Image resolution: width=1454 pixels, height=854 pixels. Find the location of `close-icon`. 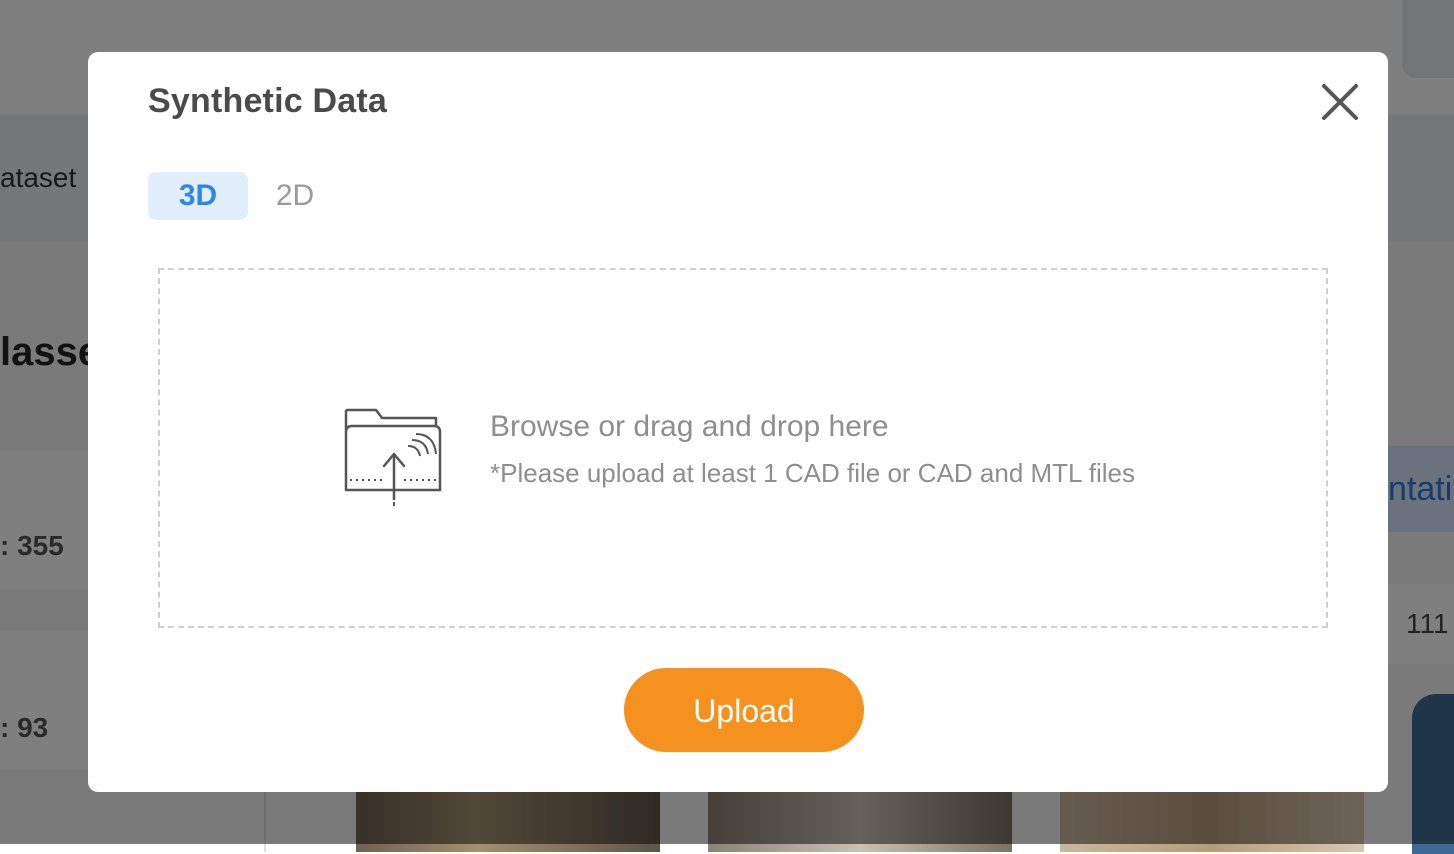

close-icon is located at coordinates (1340, 102).